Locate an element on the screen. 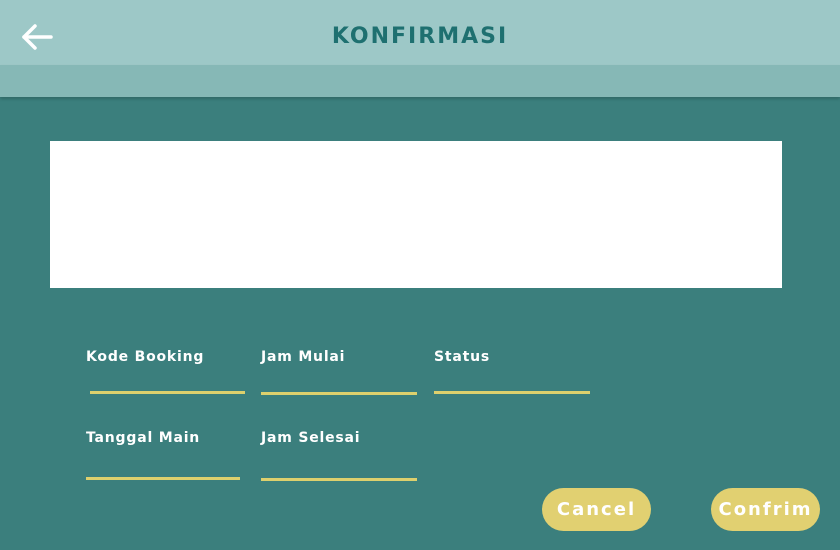  cancel-button: Cancel is located at coordinates (596, 509).